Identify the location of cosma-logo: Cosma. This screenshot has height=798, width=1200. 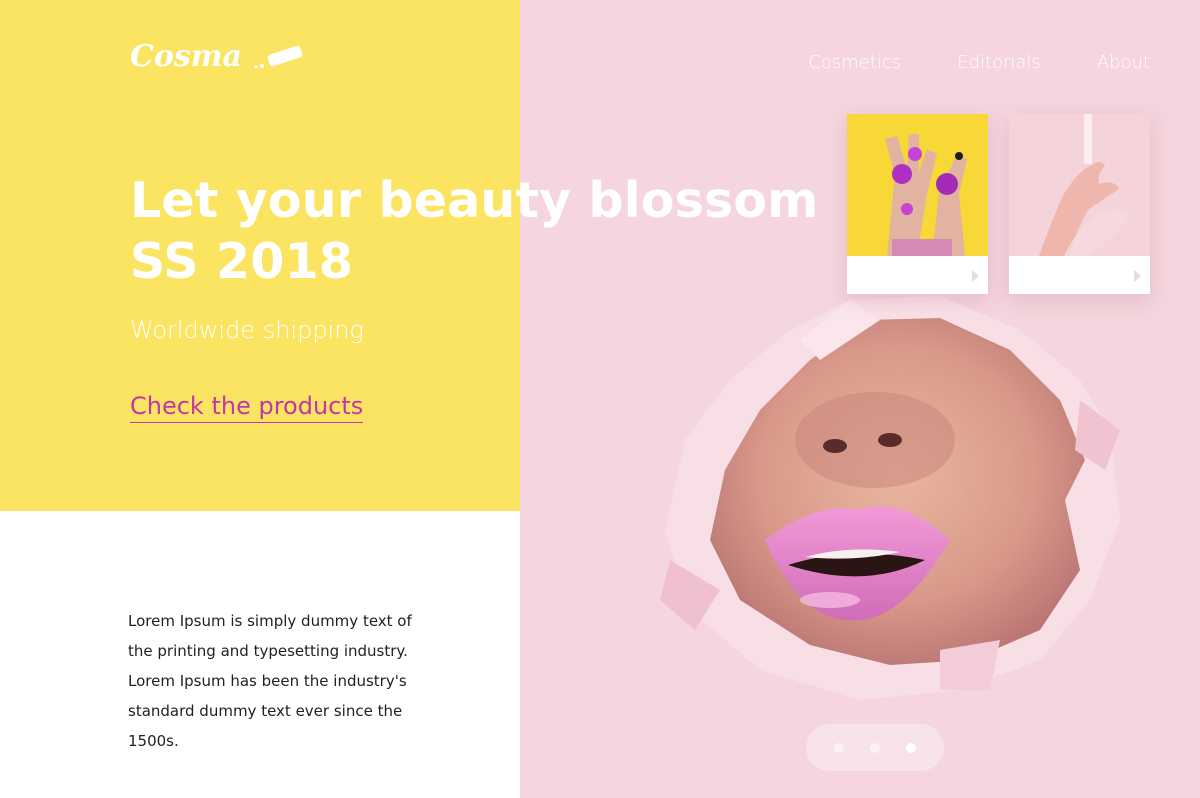
(220, 56).